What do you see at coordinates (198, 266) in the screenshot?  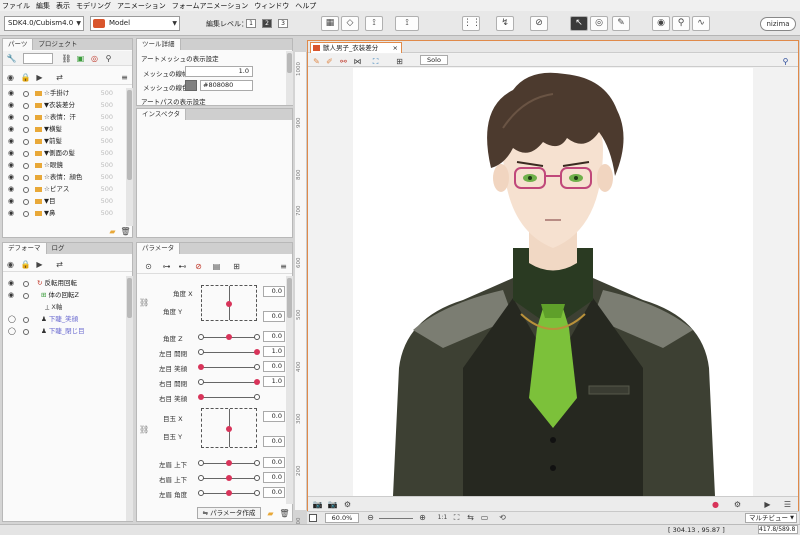 I see `key-delete-icon: ⊘` at bounding box center [198, 266].